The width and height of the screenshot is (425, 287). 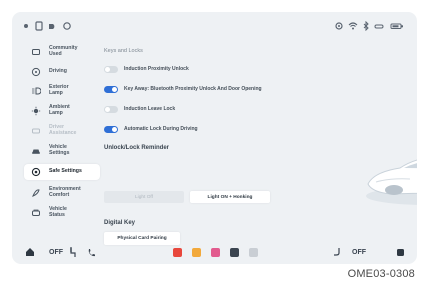 I want to click on sidebar-item-label: Ambient Lamp, so click(x=59, y=110).